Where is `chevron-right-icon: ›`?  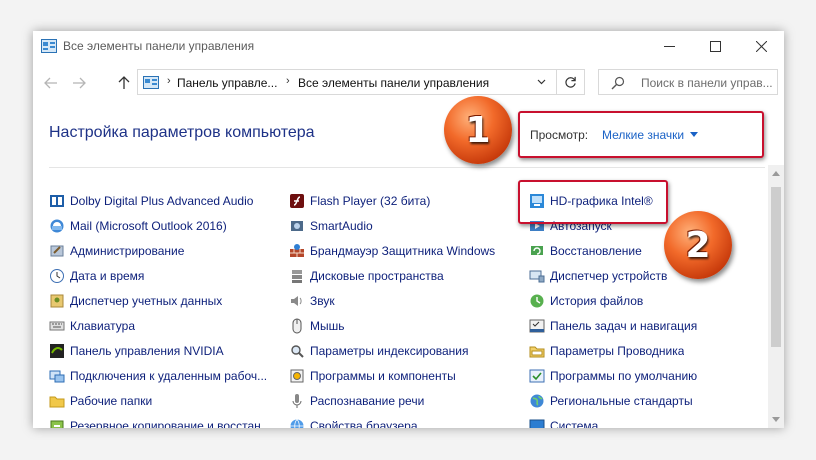
chevron-right-icon: › is located at coordinates (288, 81).